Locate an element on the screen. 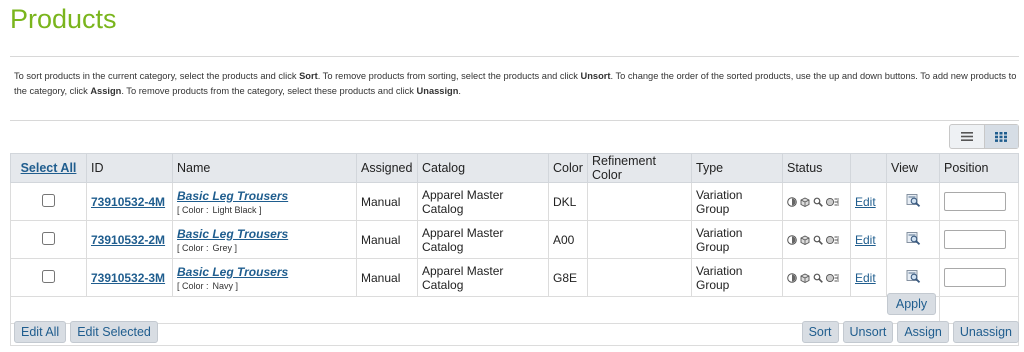 The height and width of the screenshot is (352, 1024). product-id-link: 73910532-2M is located at coordinates (128, 240).